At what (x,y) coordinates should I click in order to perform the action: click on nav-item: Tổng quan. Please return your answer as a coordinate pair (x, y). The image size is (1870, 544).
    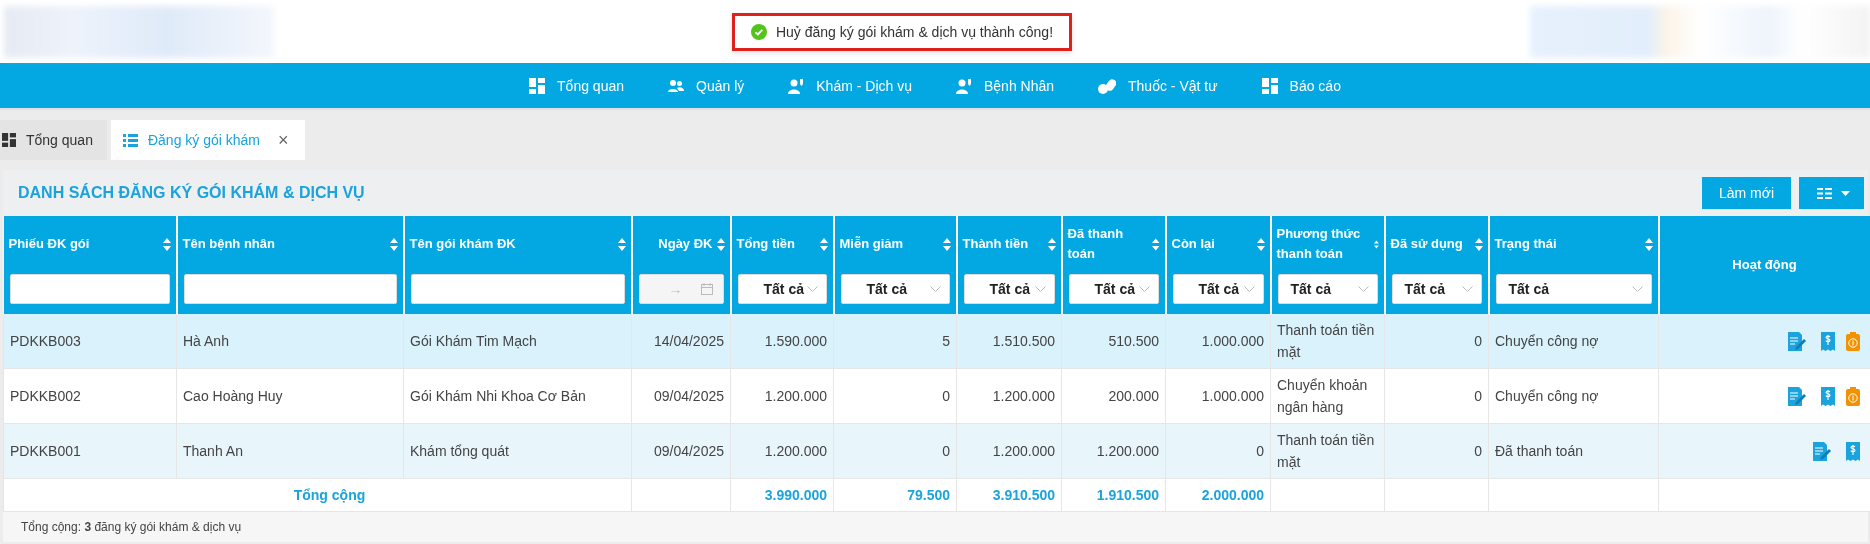
    Looking at the image, I should click on (576, 85).